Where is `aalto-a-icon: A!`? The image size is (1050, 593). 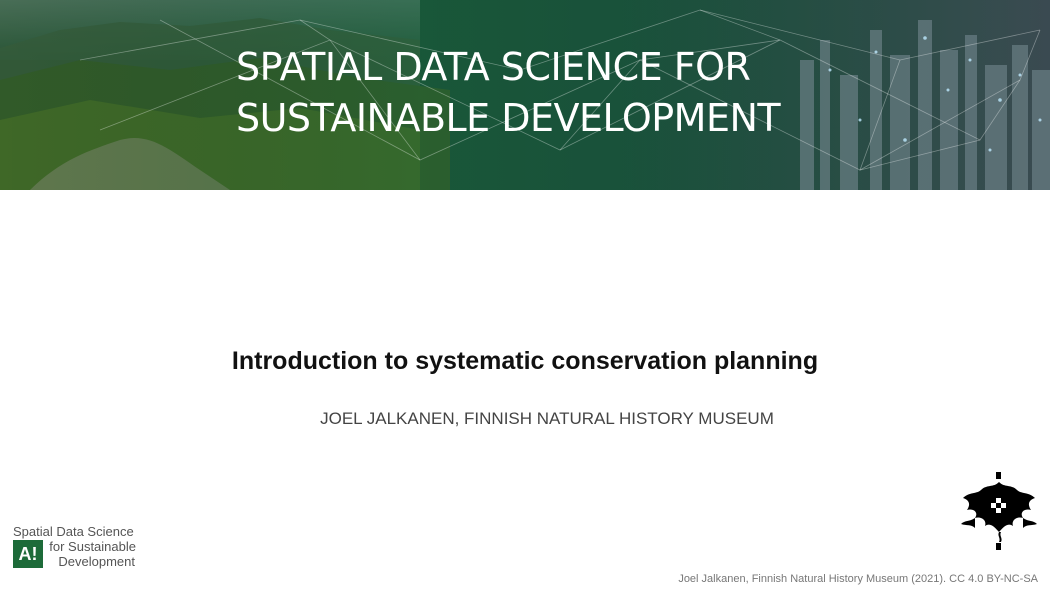
aalto-a-icon: A! is located at coordinates (28, 554).